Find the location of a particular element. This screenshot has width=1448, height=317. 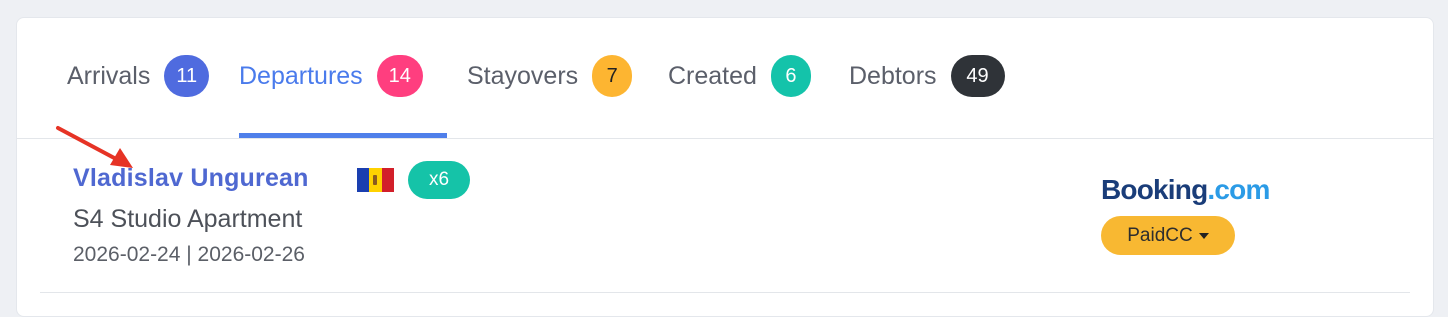

tab-departures: Departures 14 is located at coordinates (331, 76).